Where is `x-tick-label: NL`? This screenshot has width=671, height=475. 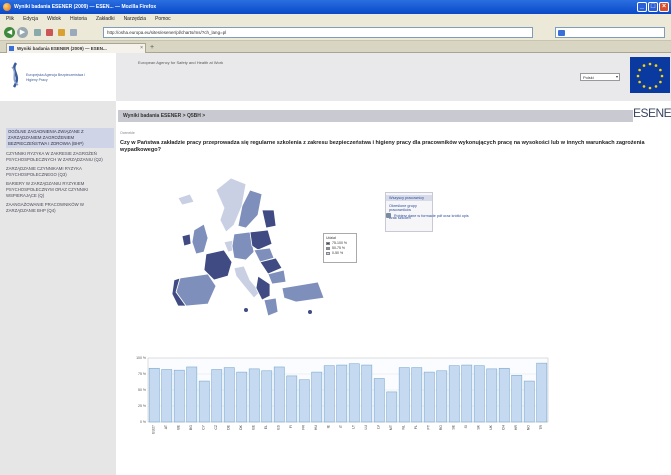 x-tick-label: NL is located at coordinates (403, 427).